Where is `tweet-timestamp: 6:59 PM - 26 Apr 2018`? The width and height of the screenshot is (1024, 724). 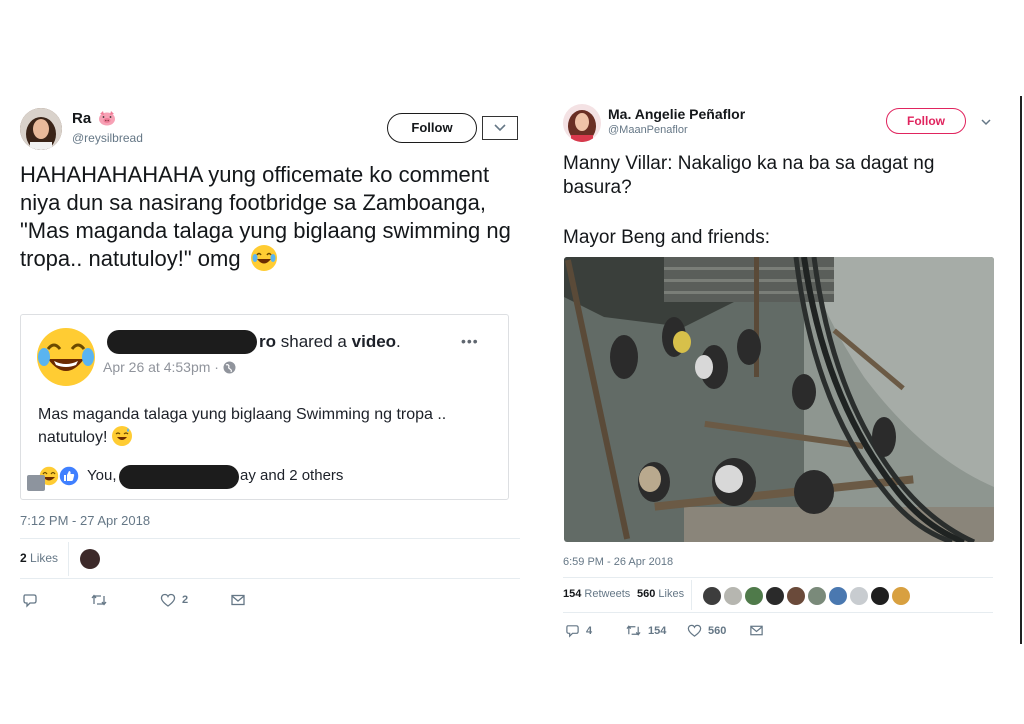
tweet-timestamp: 6:59 PM - 26 Apr 2018 is located at coordinates (618, 562).